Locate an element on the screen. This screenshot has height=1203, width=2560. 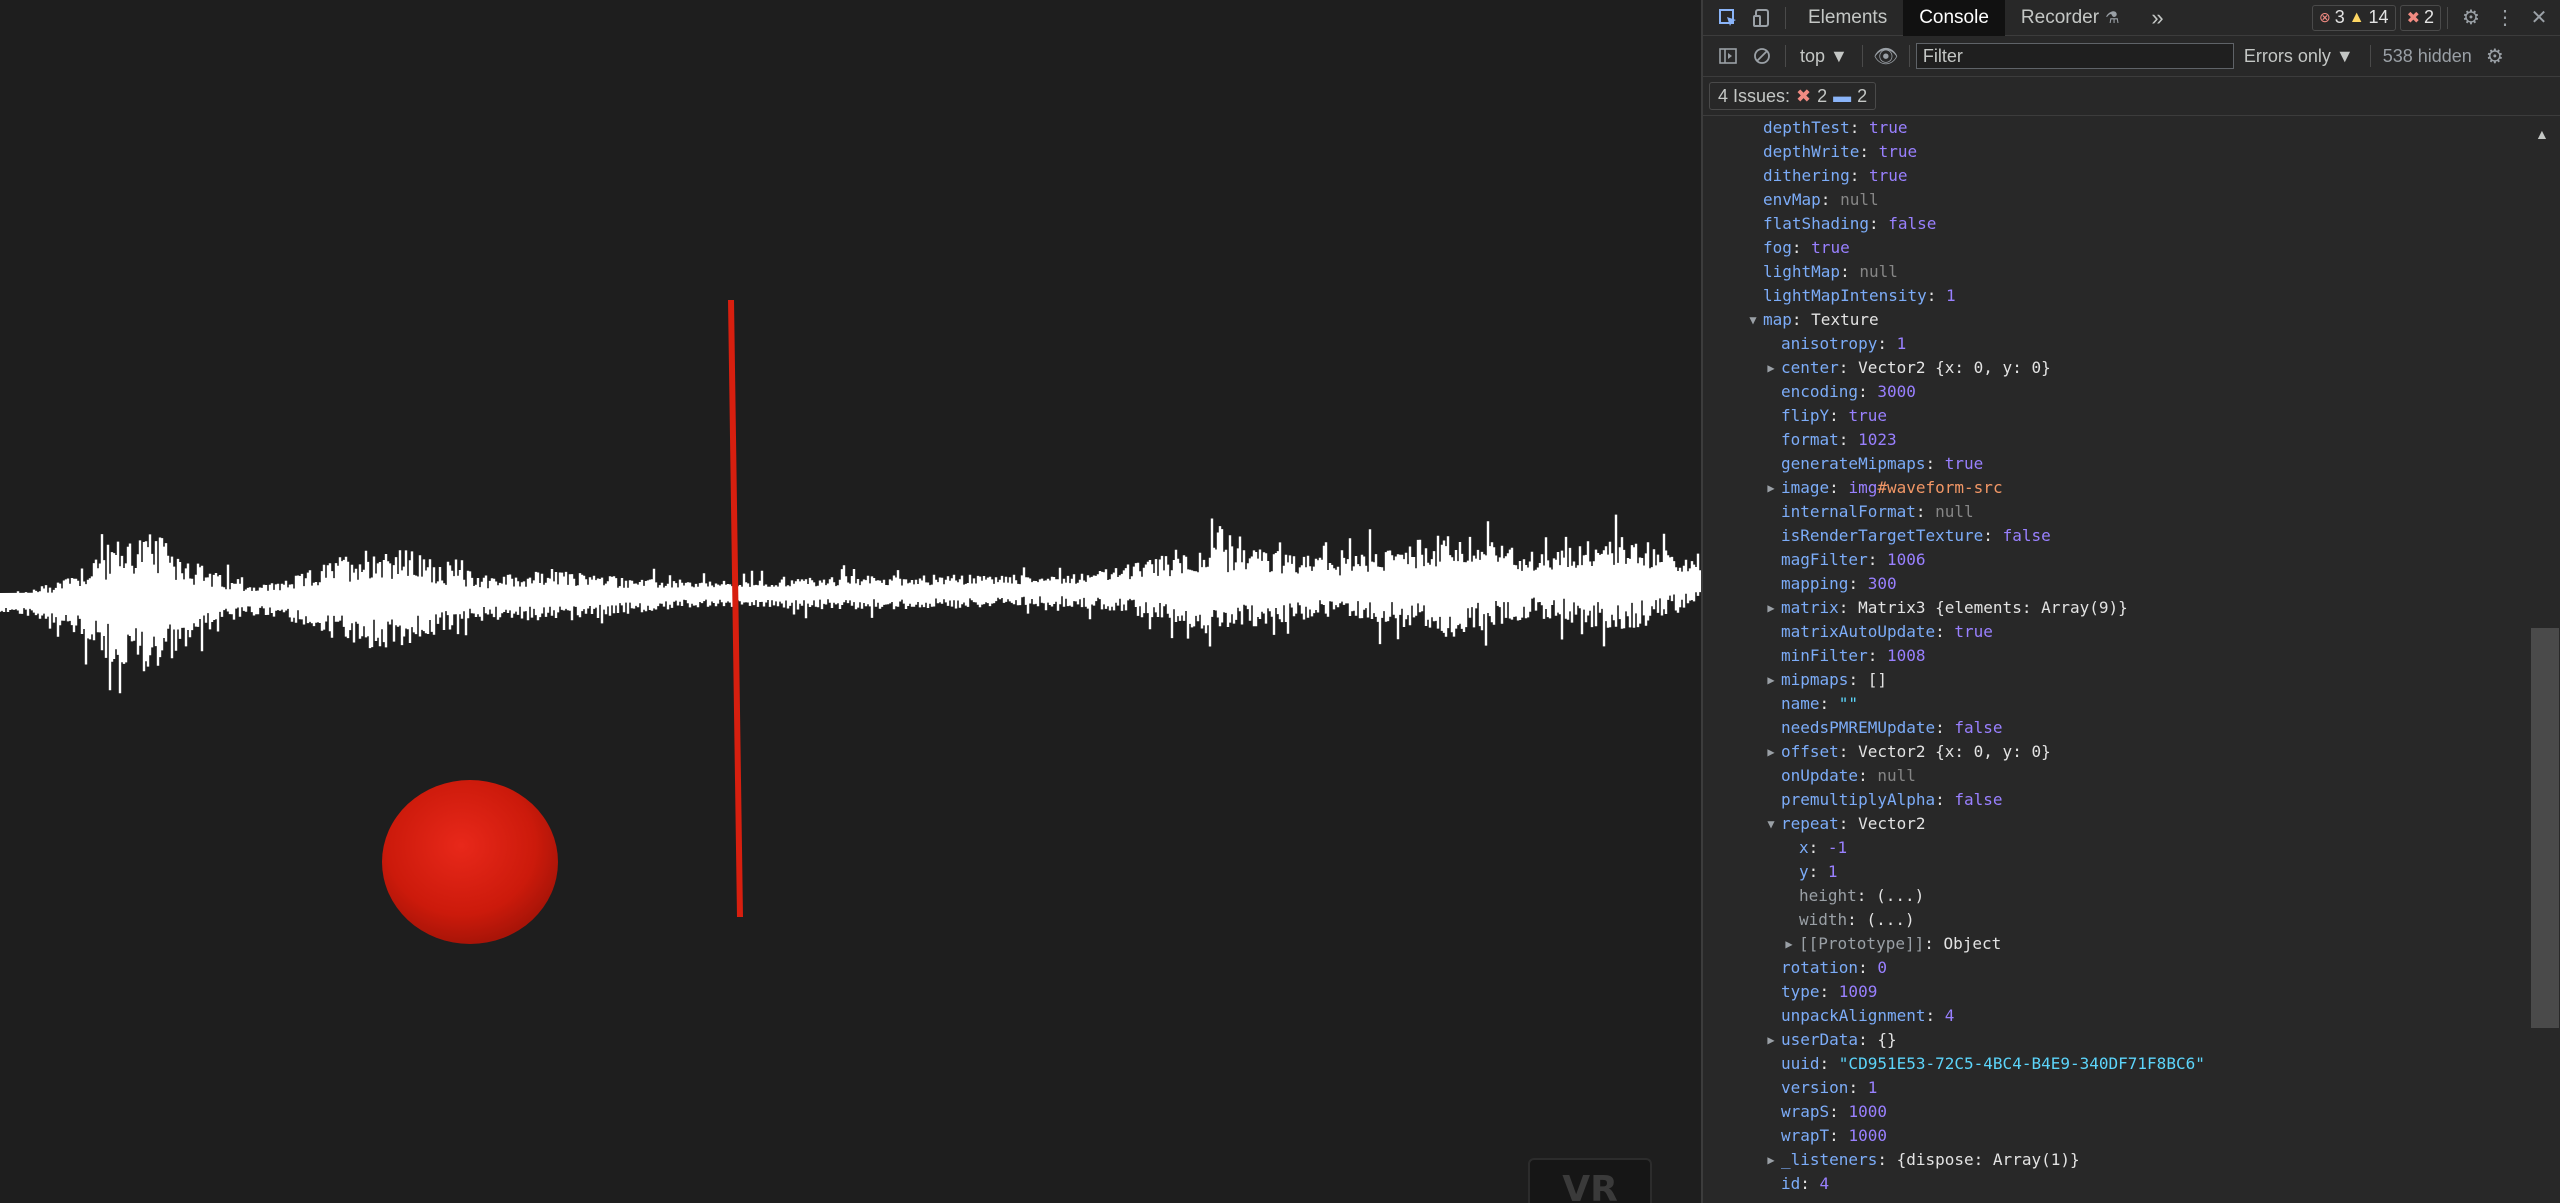
property-value: -1 is located at coordinates (1837, 847).